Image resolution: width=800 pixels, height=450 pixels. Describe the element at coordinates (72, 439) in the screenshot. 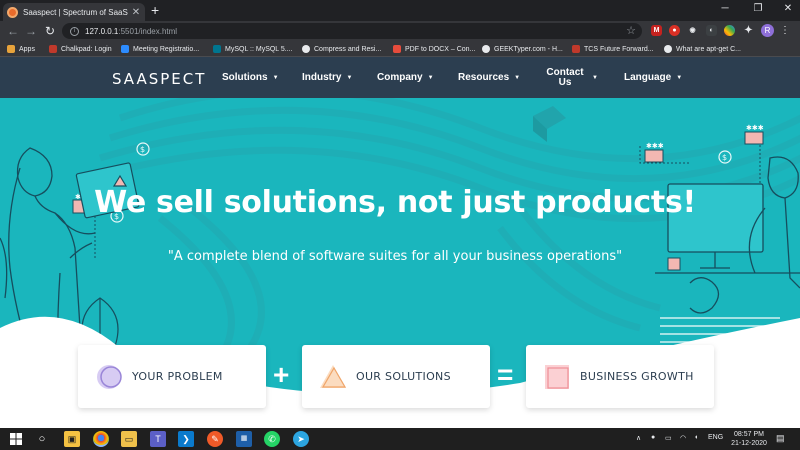

I see `store-bag-icon: ▣` at that location.